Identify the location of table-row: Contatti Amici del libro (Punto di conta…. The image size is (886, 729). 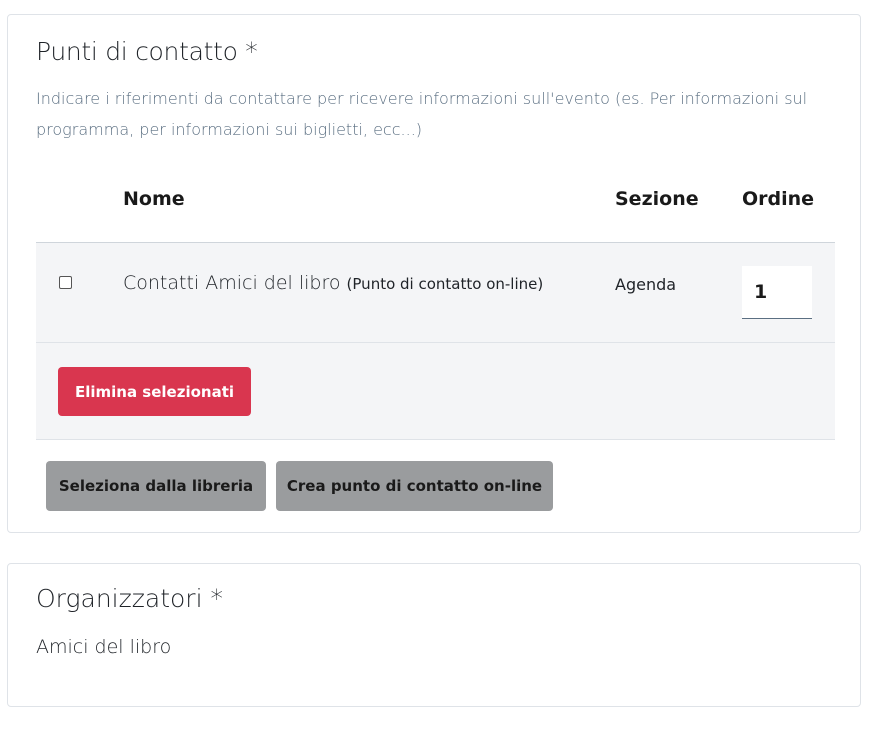
(435, 292).